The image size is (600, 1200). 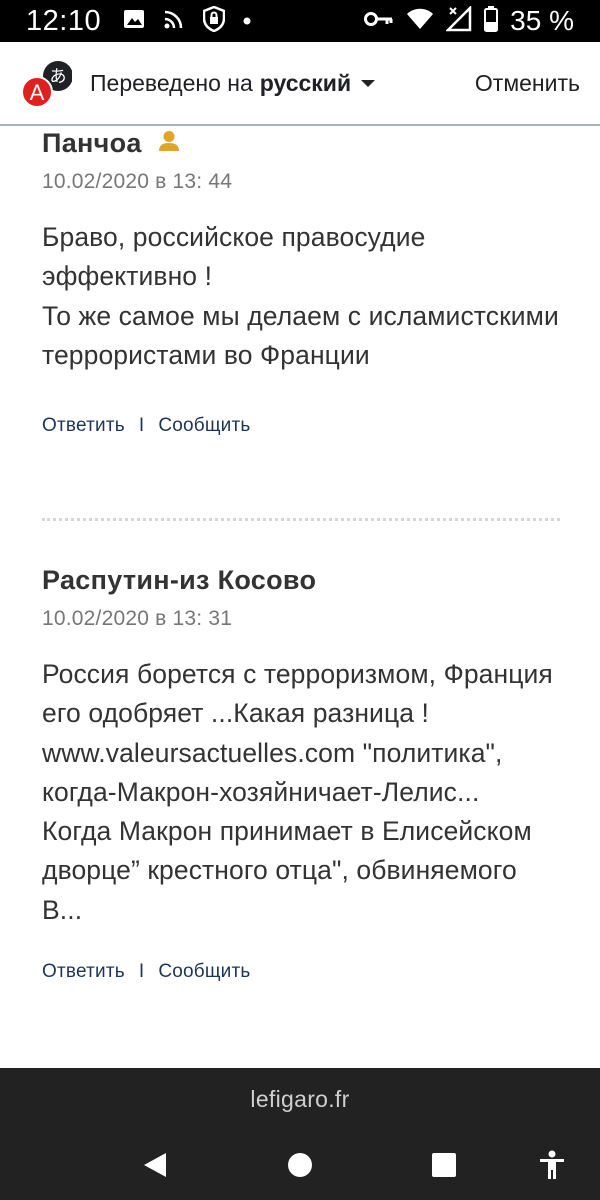 What do you see at coordinates (305, 83) in the screenshot?
I see `language-label: русский` at bounding box center [305, 83].